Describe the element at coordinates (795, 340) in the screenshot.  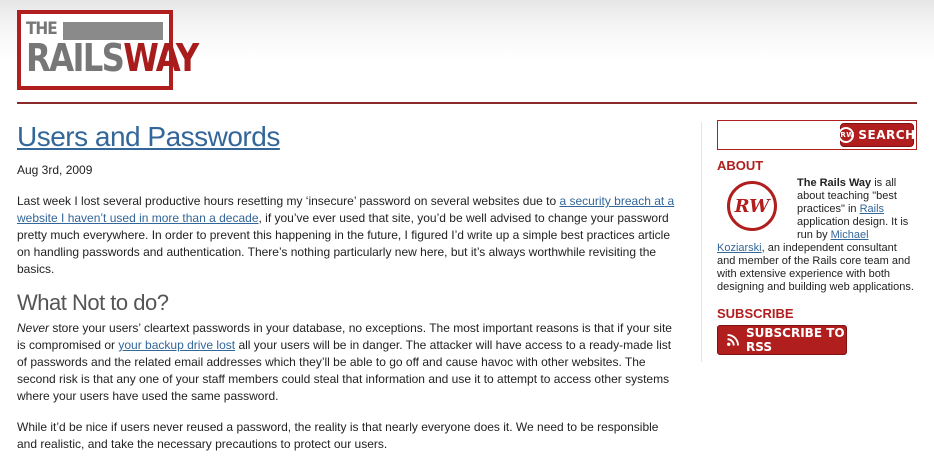
I see `subscribe-button-label: Subscribe to RSS` at that location.